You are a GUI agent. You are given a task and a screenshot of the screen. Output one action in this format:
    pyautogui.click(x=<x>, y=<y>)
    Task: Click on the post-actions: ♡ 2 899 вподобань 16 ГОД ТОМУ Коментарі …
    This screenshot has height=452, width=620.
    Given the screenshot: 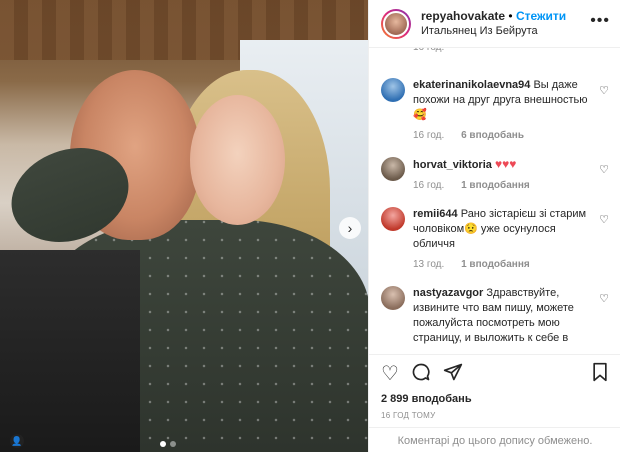 What is the action you would take?
    pyautogui.click(x=494, y=403)
    